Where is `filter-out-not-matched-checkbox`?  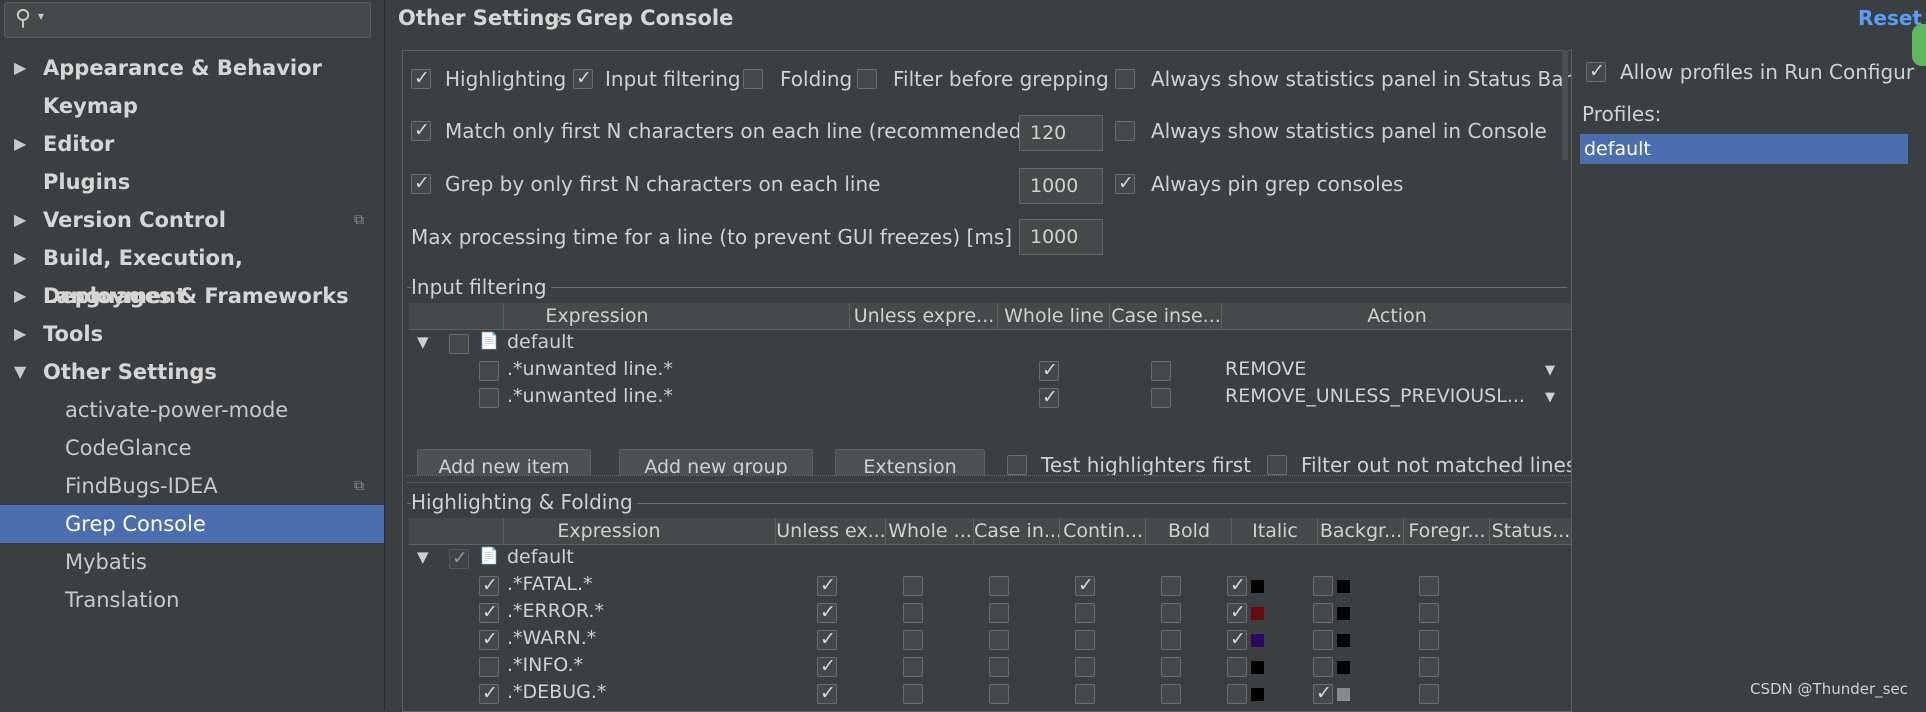 filter-out-not-matched-checkbox is located at coordinates (1277, 465).